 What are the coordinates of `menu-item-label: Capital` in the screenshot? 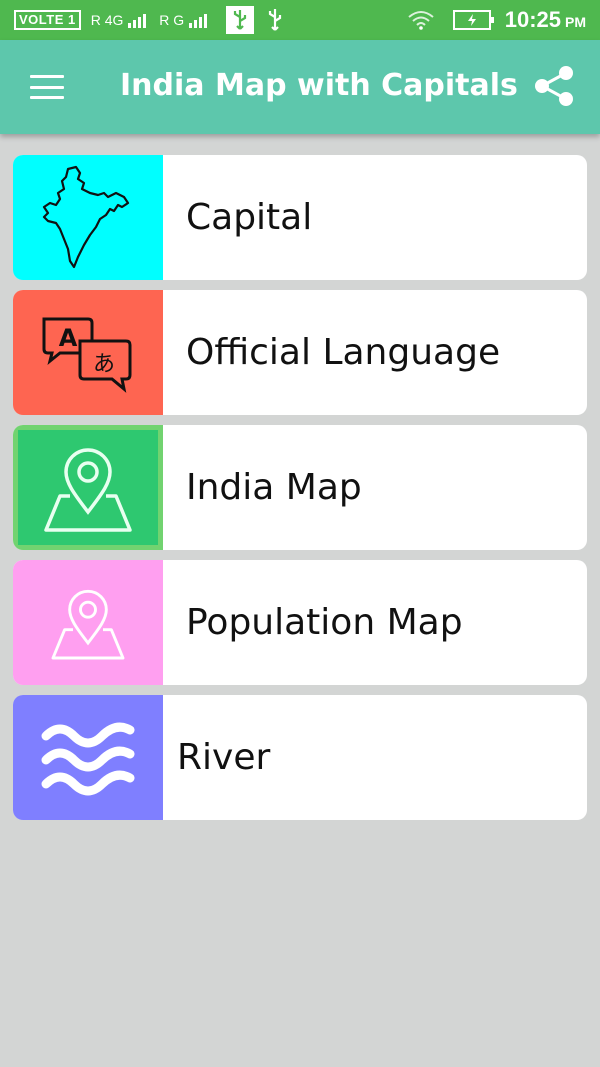 It's located at (249, 217).